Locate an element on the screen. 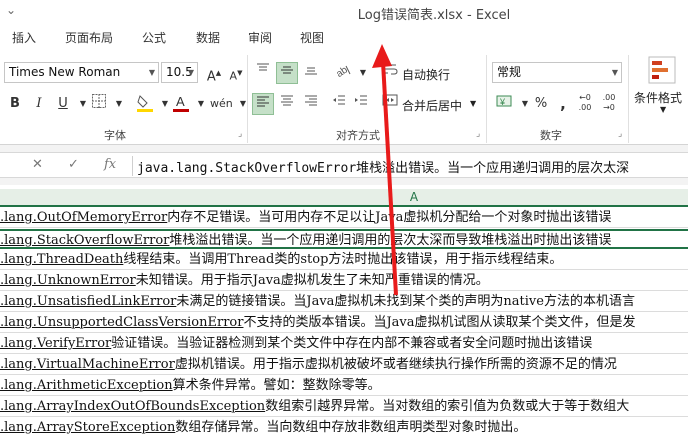  class-name-cell: .lang.ThreadDeath is located at coordinates (62, 259).